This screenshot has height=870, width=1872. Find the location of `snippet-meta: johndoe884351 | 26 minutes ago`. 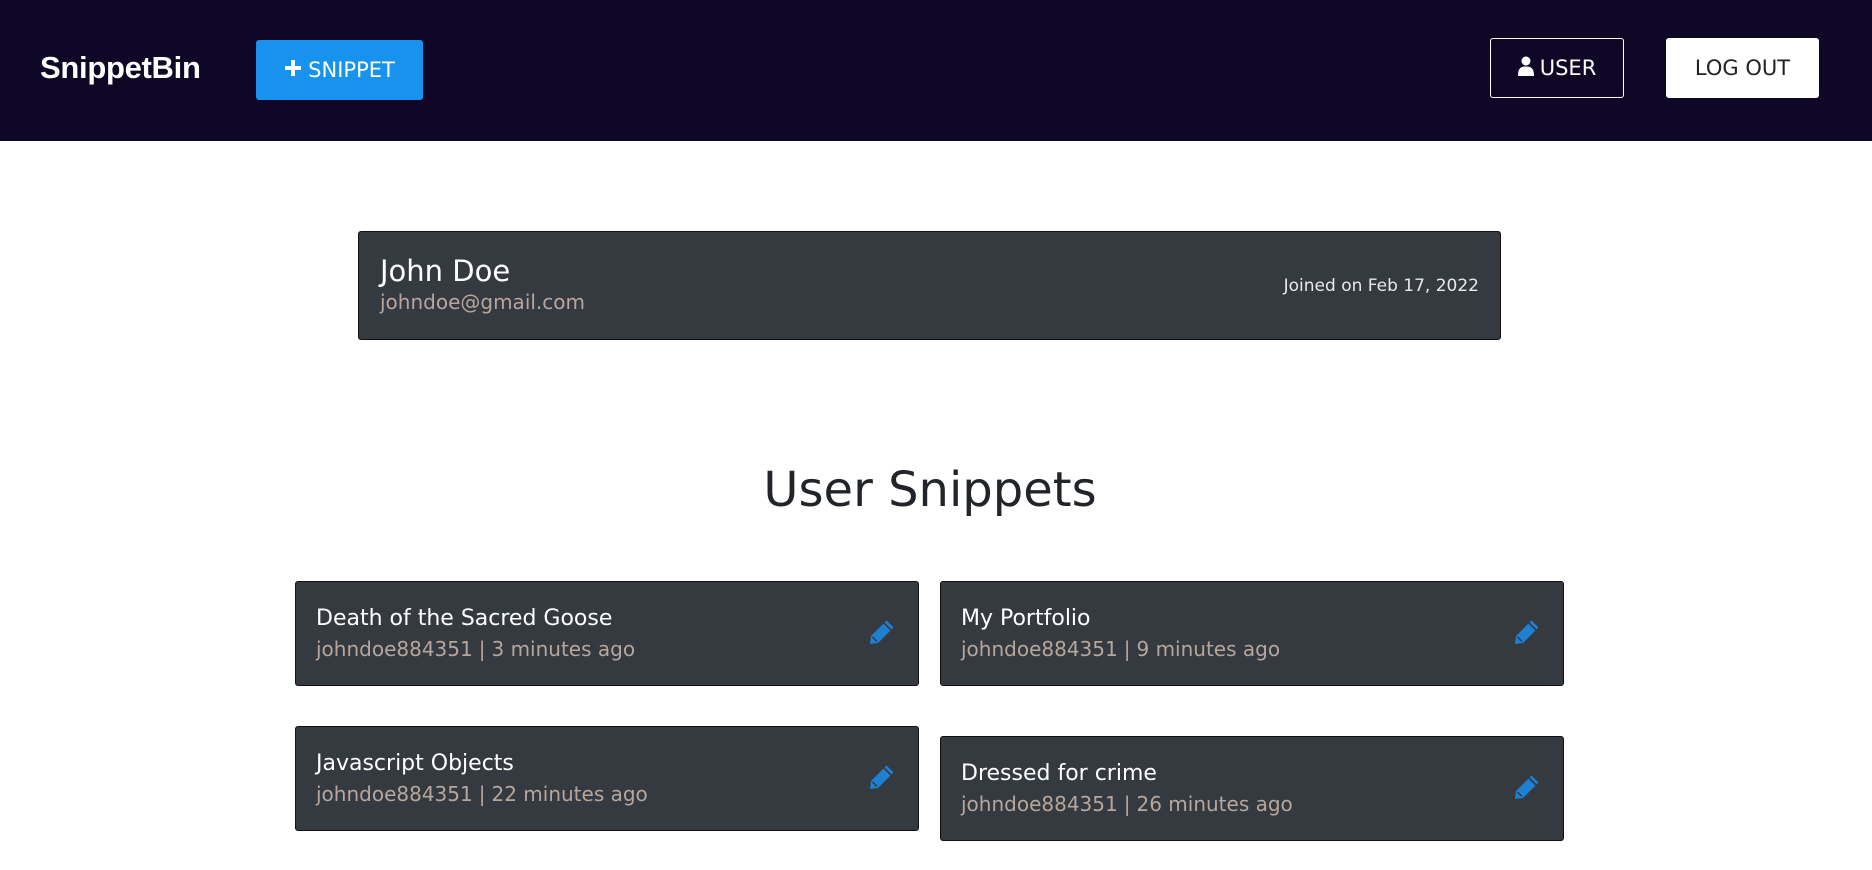

snippet-meta: johndoe884351 | 26 minutes ago is located at coordinates (1127, 804).